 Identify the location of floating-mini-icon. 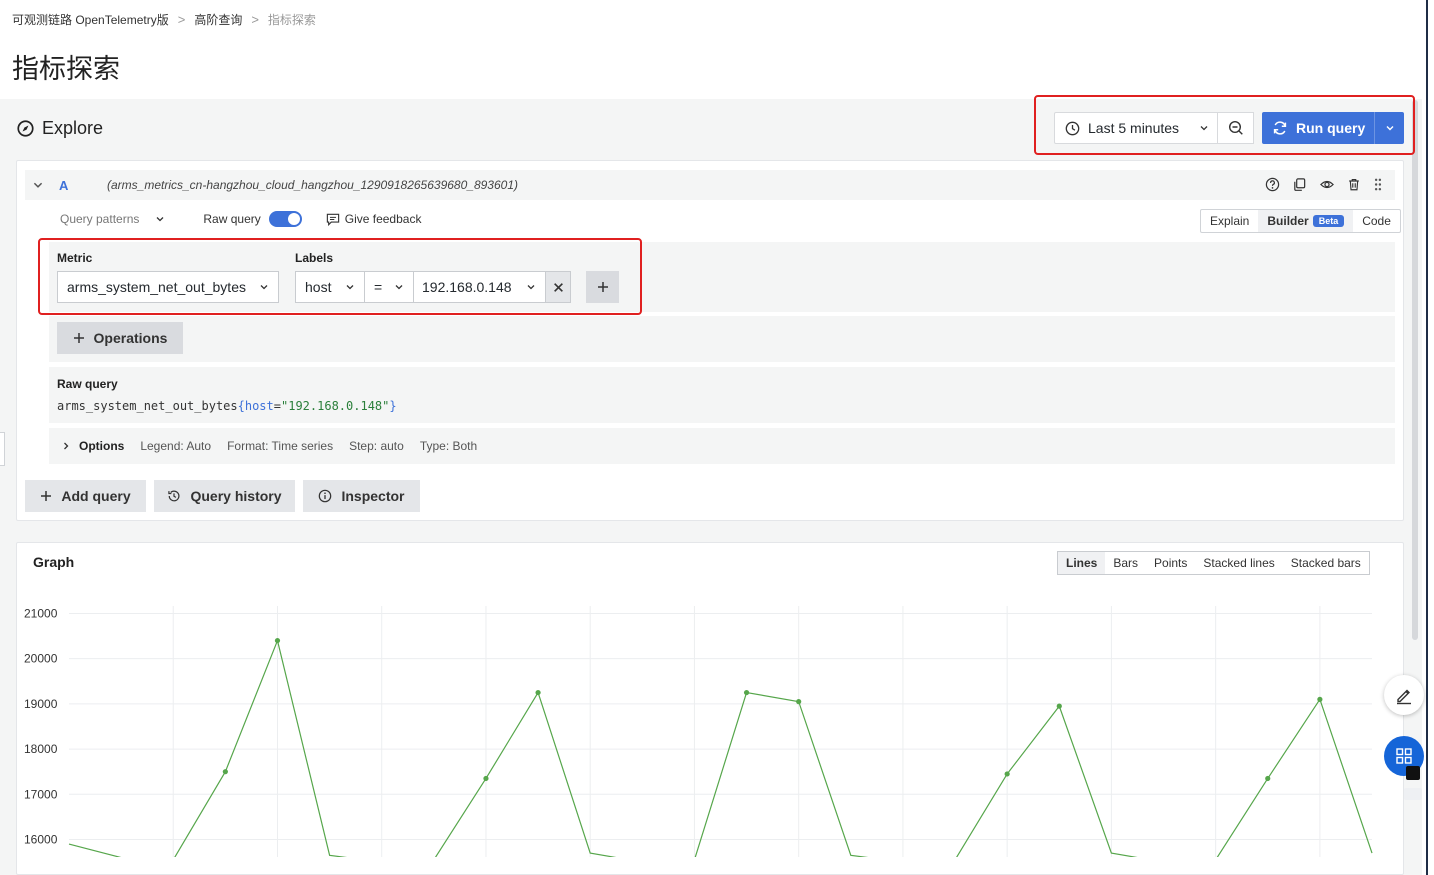
(1413, 773).